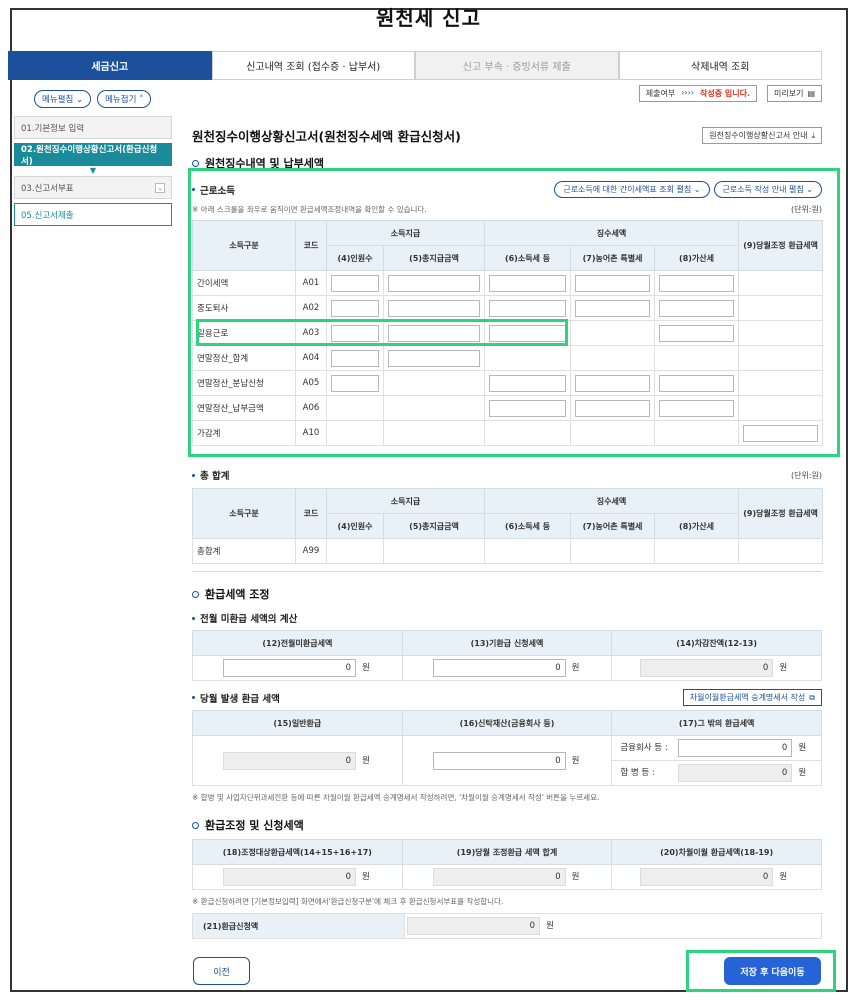 This screenshot has width=857, height=1000. What do you see at coordinates (772, 971) in the screenshot?
I see `save-next-button: 저장 후 다음이동` at bounding box center [772, 971].